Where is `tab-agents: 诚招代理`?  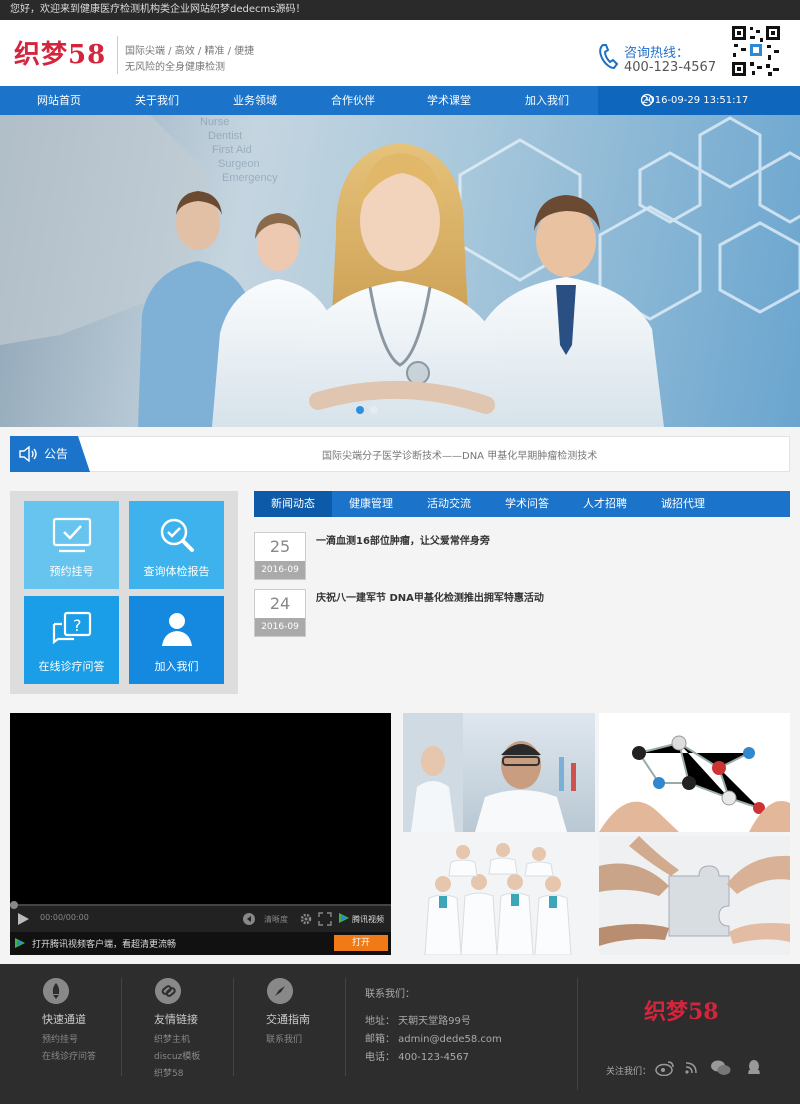
tab-agents: 诚招代理 is located at coordinates (683, 504).